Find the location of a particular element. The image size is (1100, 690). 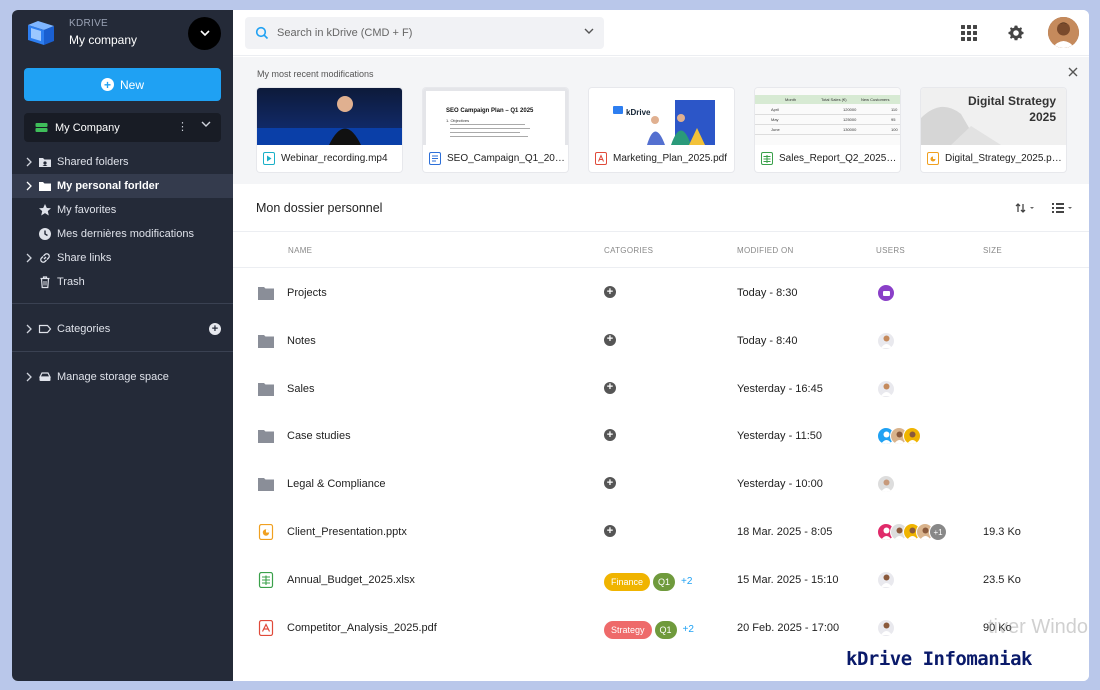

search-input is located at coordinates (422, 33).